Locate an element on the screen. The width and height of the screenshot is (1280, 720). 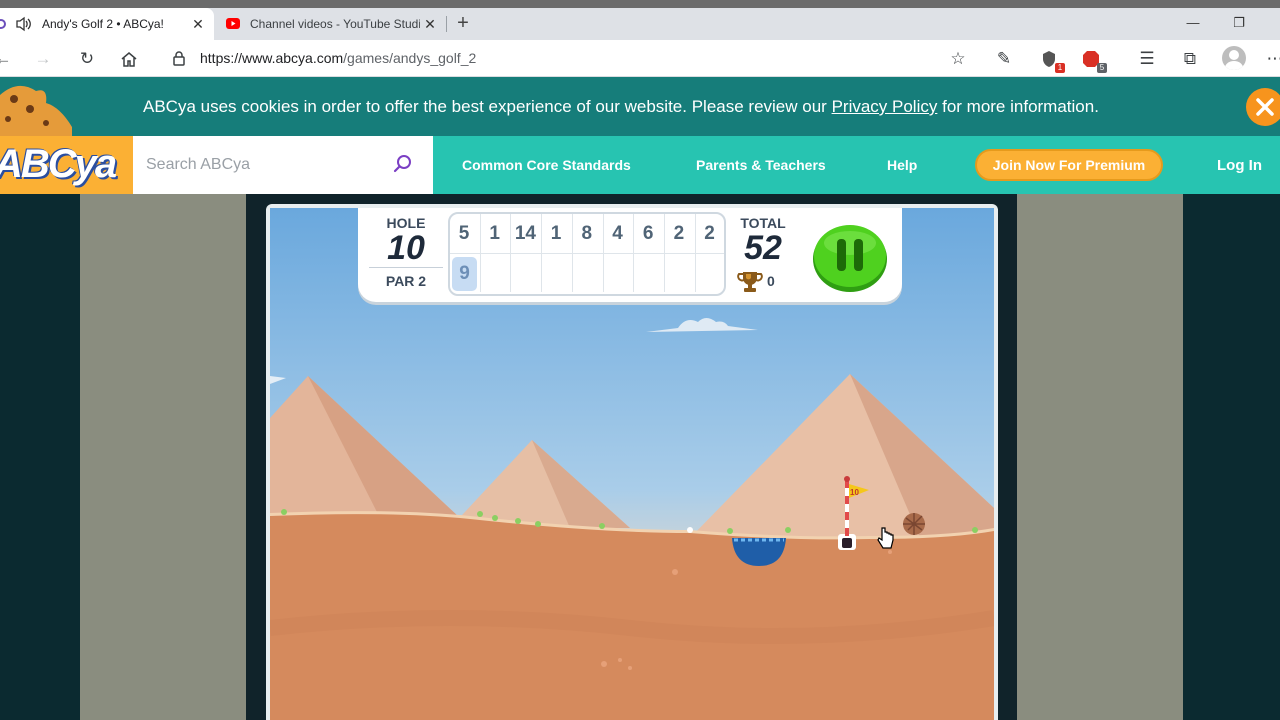
tab-title: Channel videos - YouTube Studio is located at coordinates (335, 24).